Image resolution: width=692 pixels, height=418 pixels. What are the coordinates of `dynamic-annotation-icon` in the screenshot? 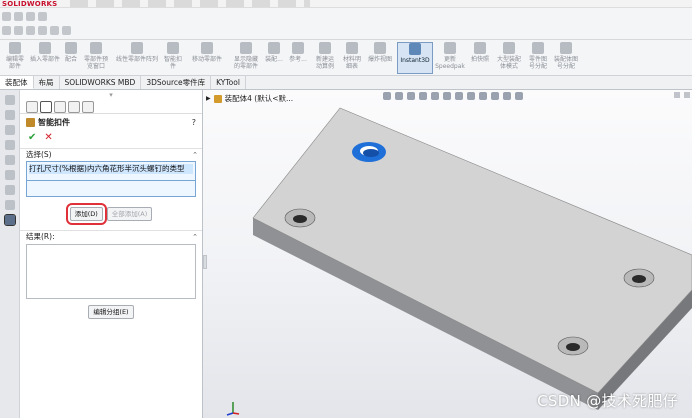 It's located at (435, 95).